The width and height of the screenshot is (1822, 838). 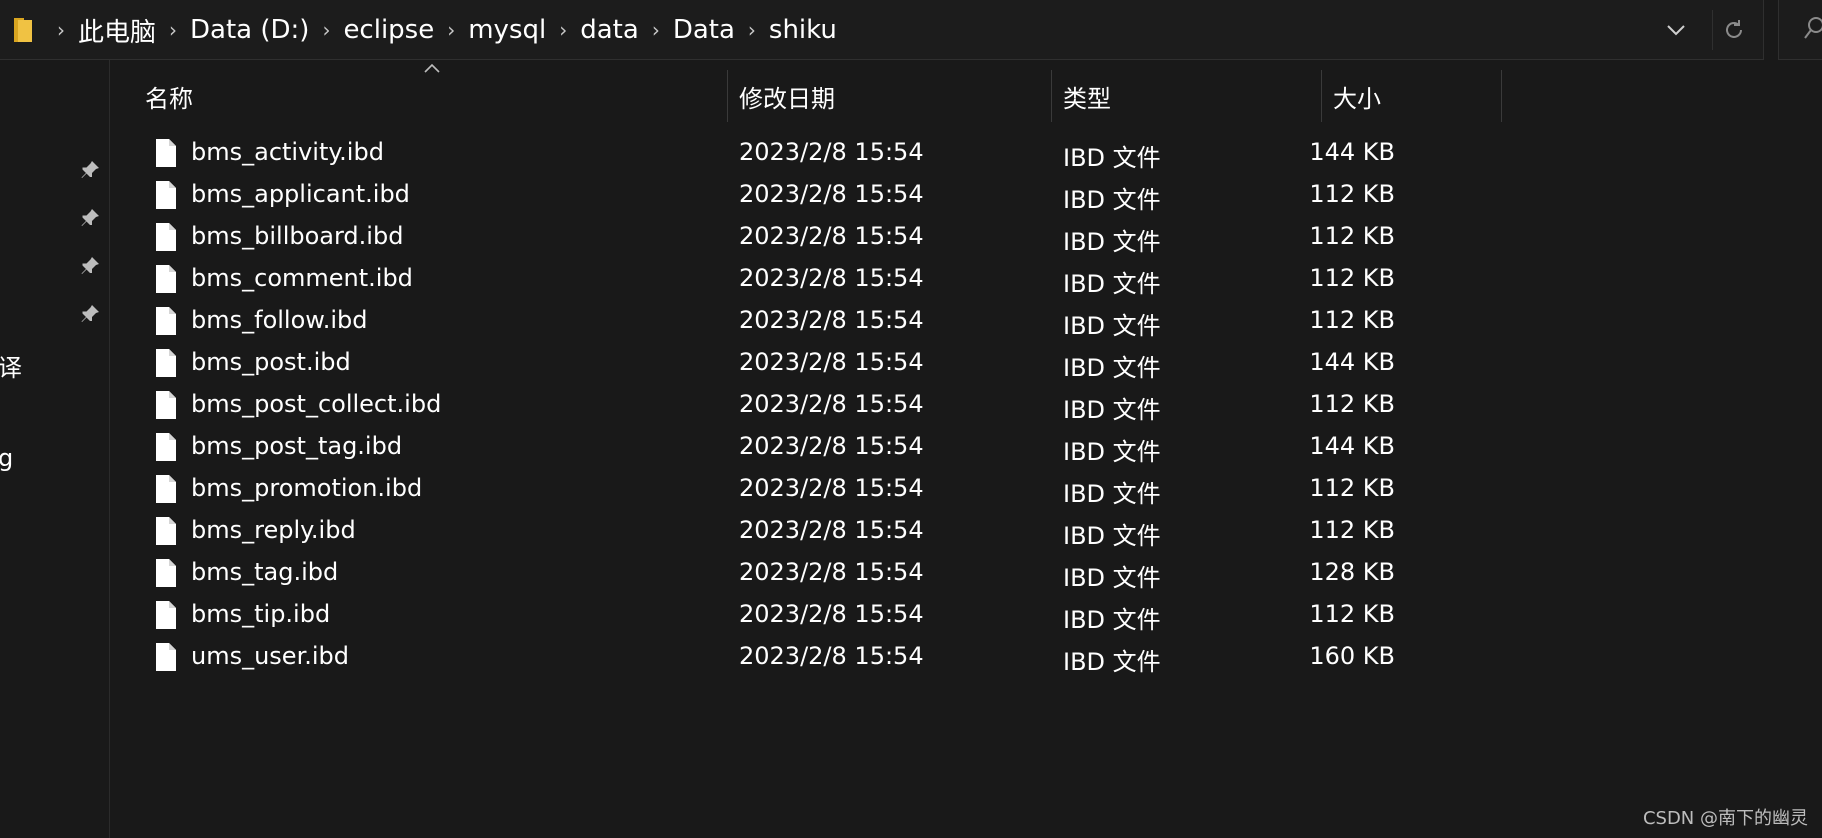 I want to click on refresh-button, so click(x=1733, y=30).